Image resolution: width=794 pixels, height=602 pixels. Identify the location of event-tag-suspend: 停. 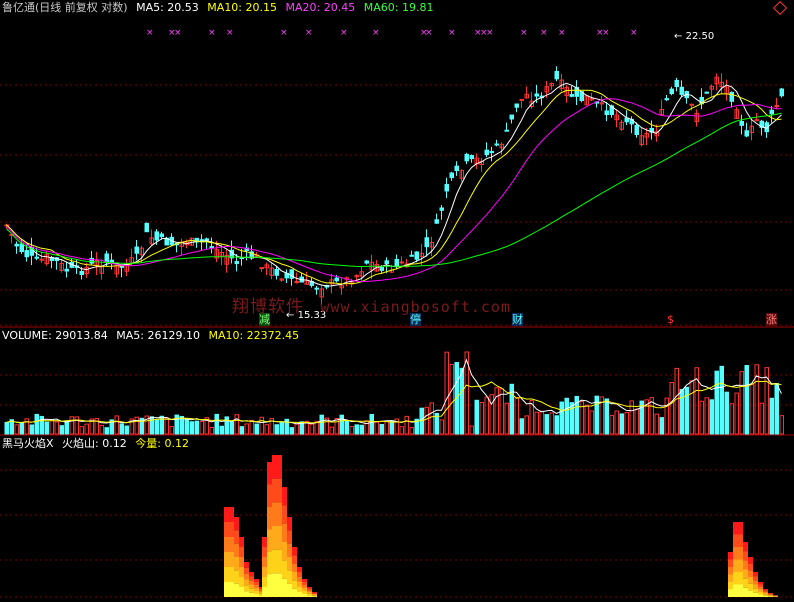
(415, 319).